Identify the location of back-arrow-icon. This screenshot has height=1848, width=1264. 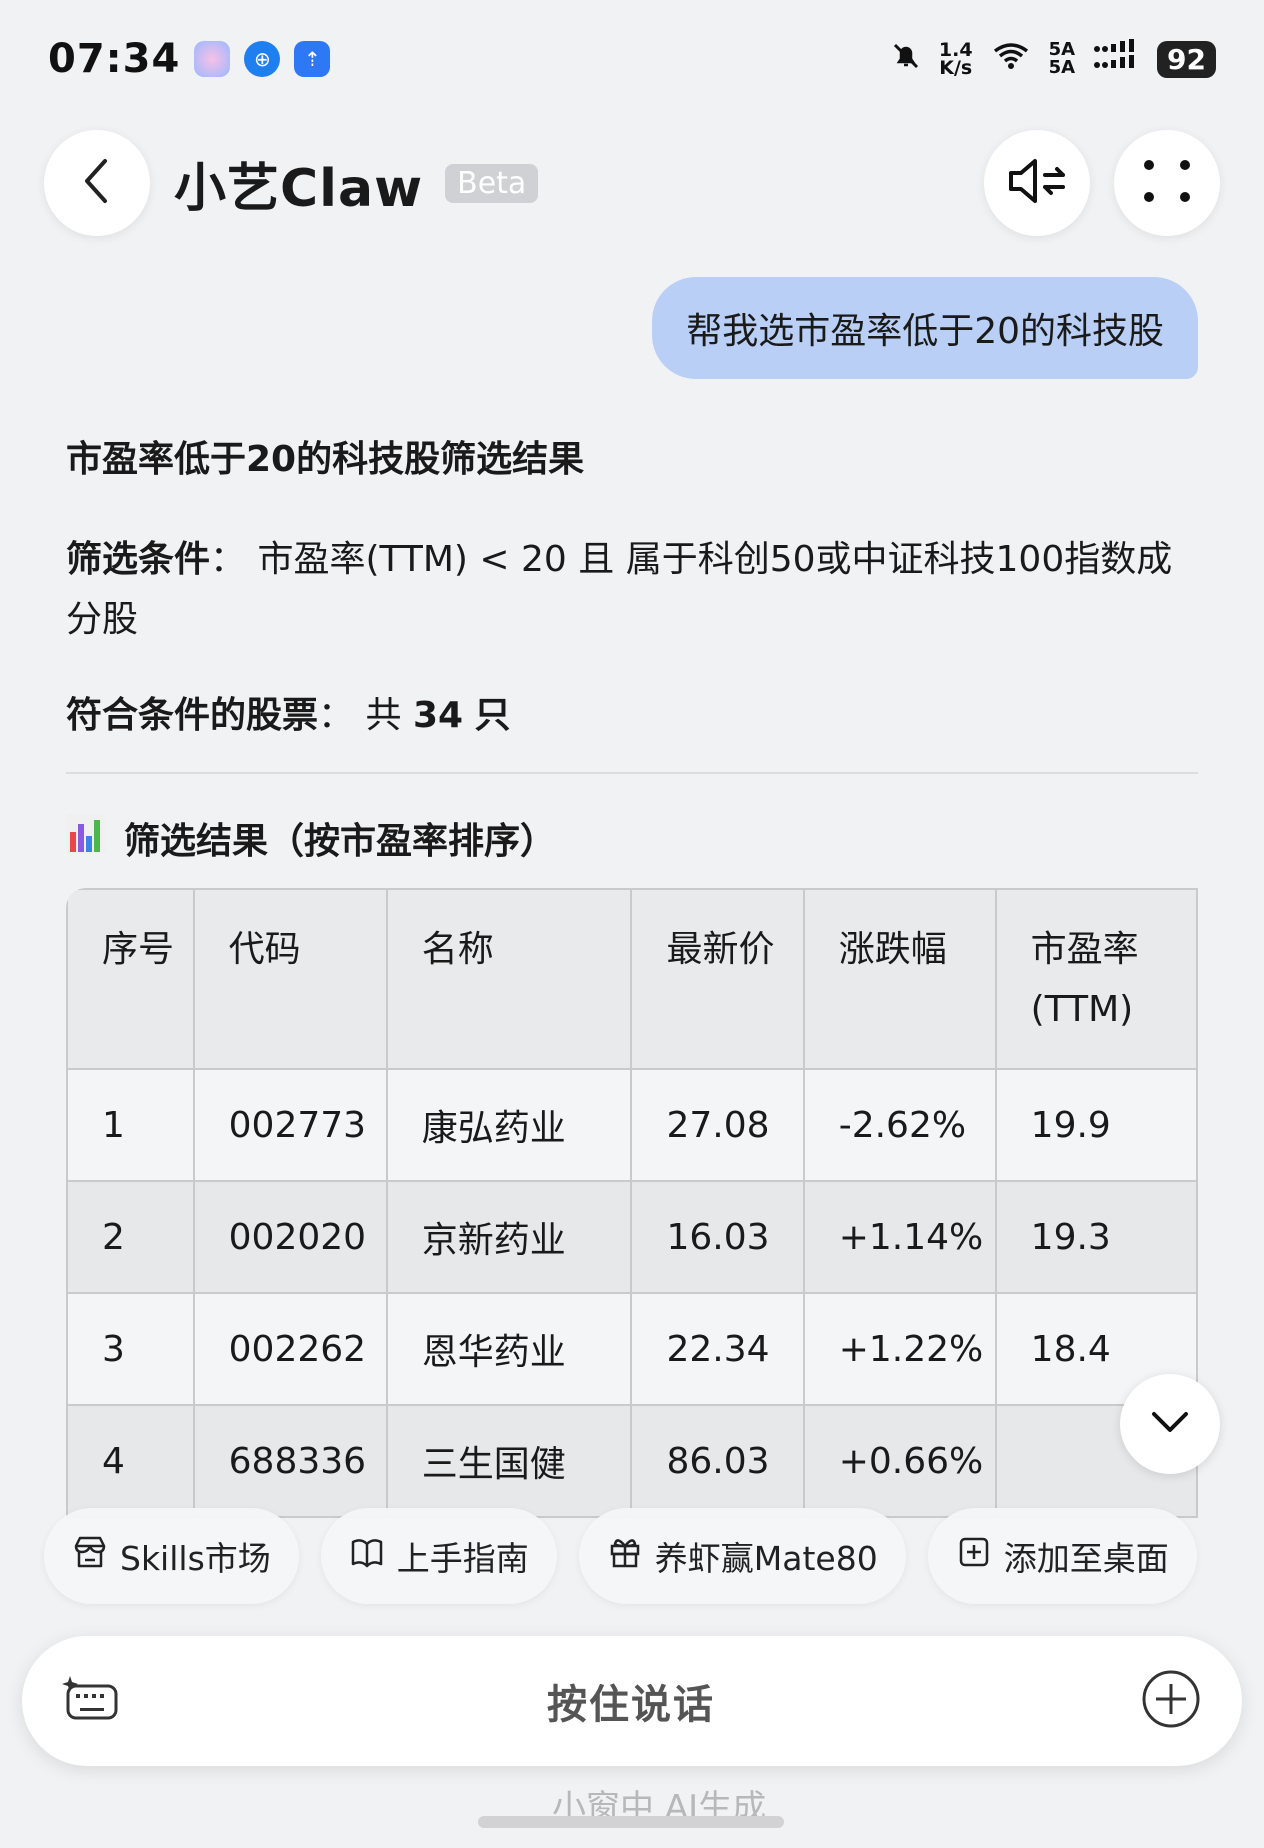
(97, 183).